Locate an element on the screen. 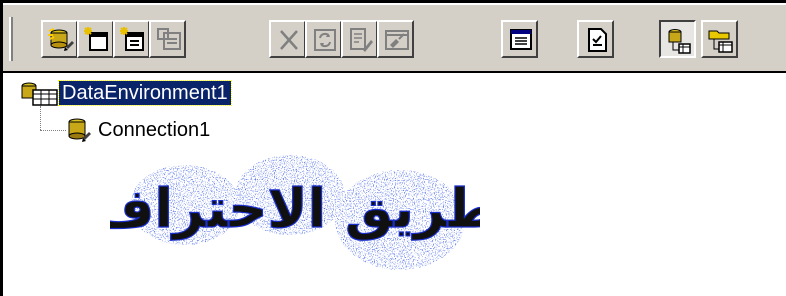  add-command-button is located at coordinates (95, 39).